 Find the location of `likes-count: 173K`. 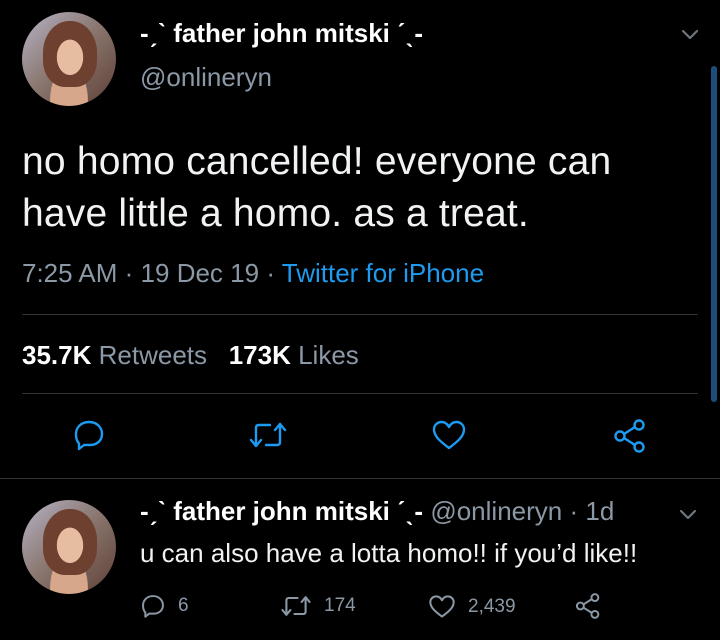

likes-count: 173K is located at coordinates (259, 355).